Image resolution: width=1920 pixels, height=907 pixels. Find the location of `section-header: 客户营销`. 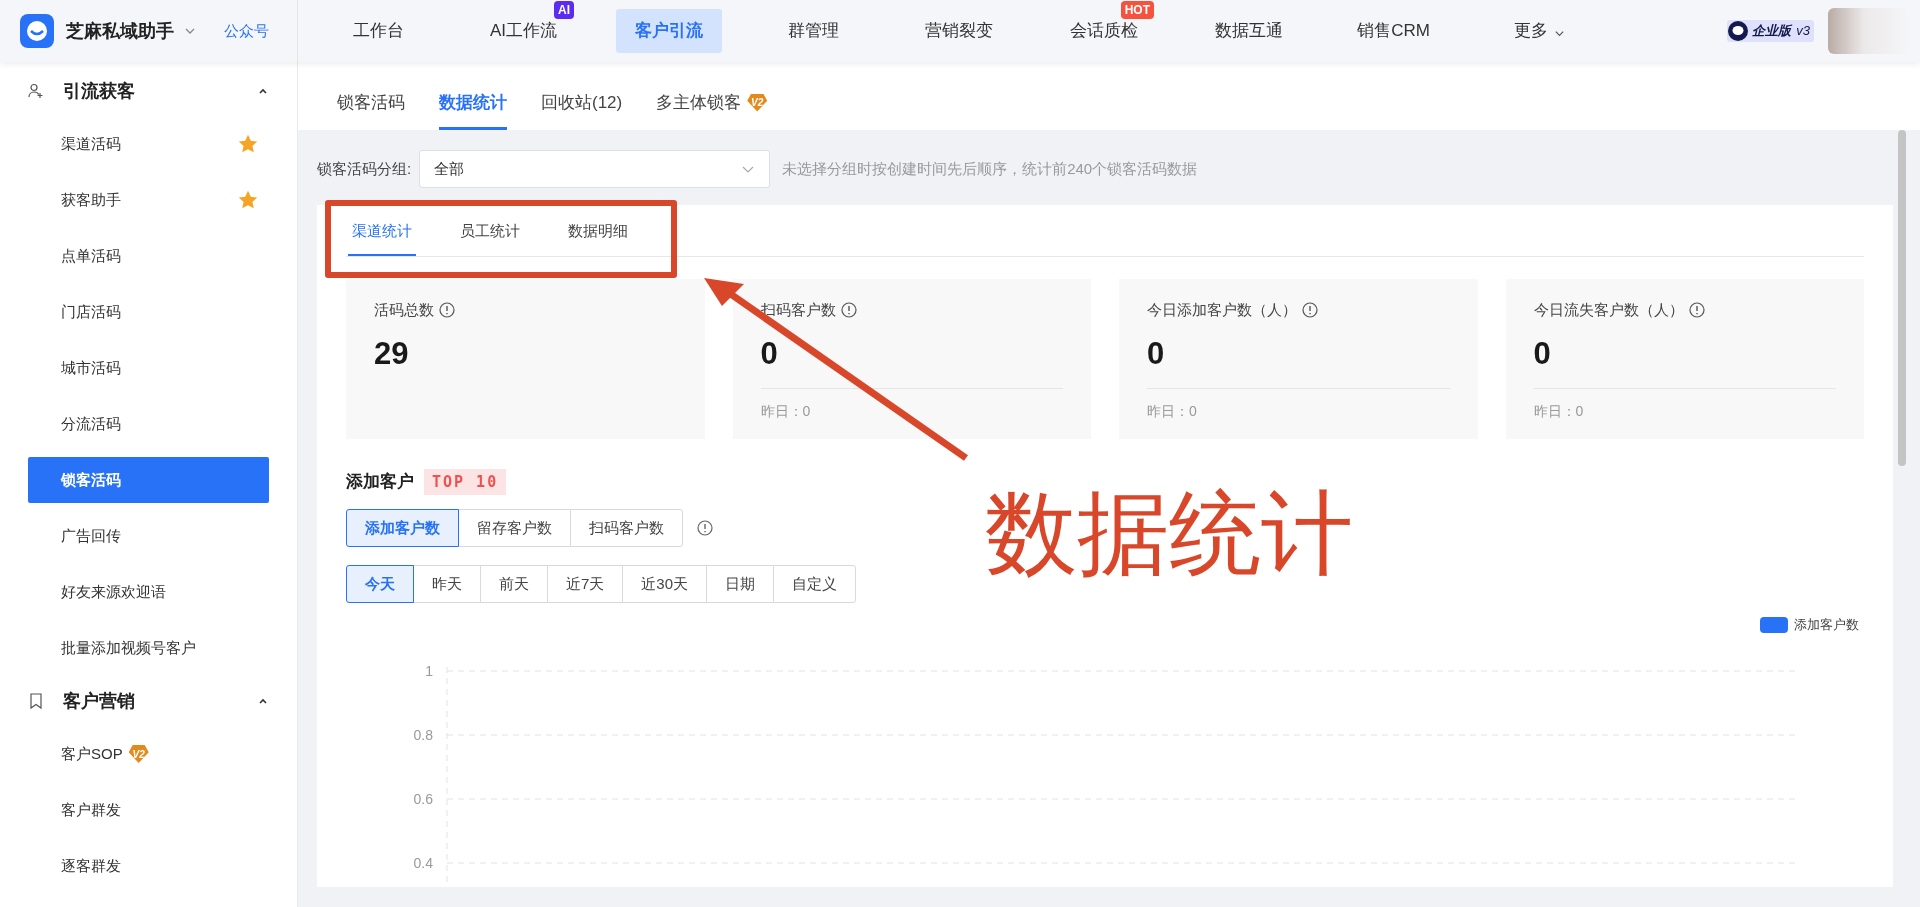

section-header: 客户营销 is located at coordinates (99, 701).